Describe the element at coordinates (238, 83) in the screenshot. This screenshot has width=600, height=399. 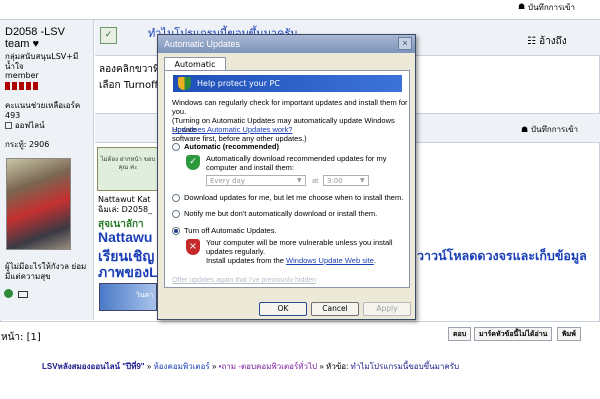
I see `banner-text: Help protect your PC` at that location.